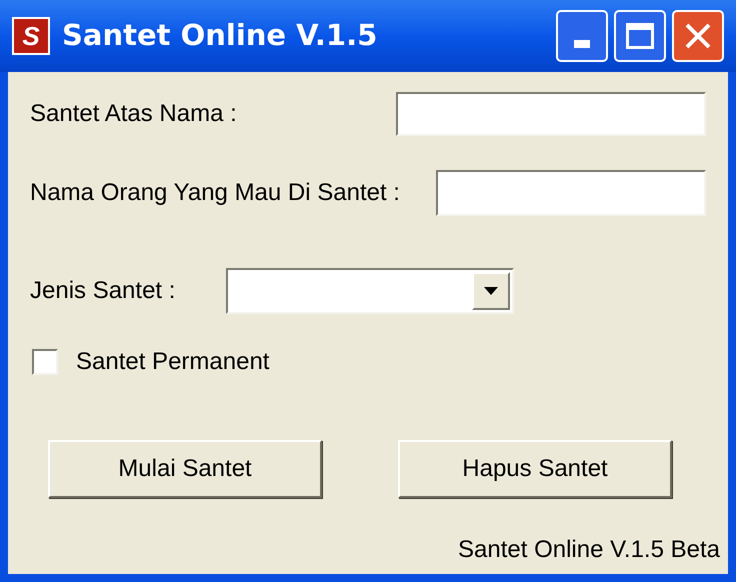 This screenshot has width=736, height=582. Describe the element at coordinates (45, 362) in the screenshot. I see `permanent-checkbox` at that location.